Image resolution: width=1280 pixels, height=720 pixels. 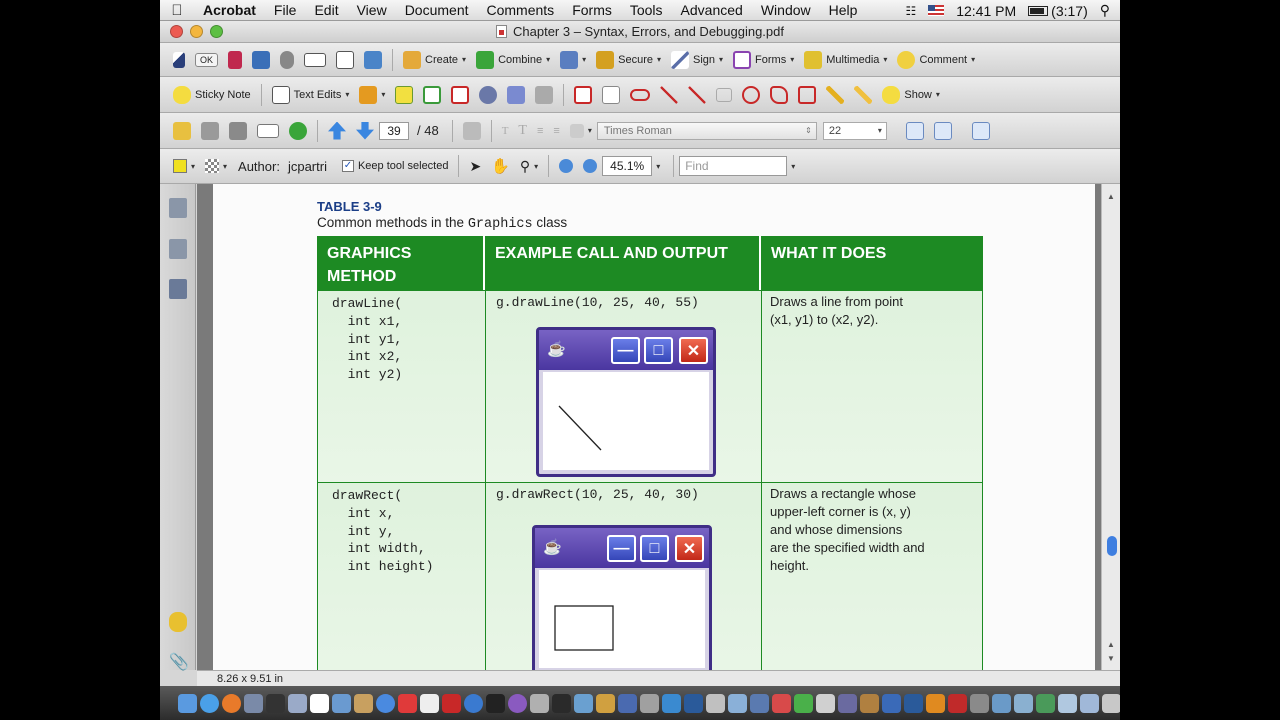 What do you see at coordinates (407, 703) in the screenshot?
I see `ical-icon` at bounding box center [407, 703].